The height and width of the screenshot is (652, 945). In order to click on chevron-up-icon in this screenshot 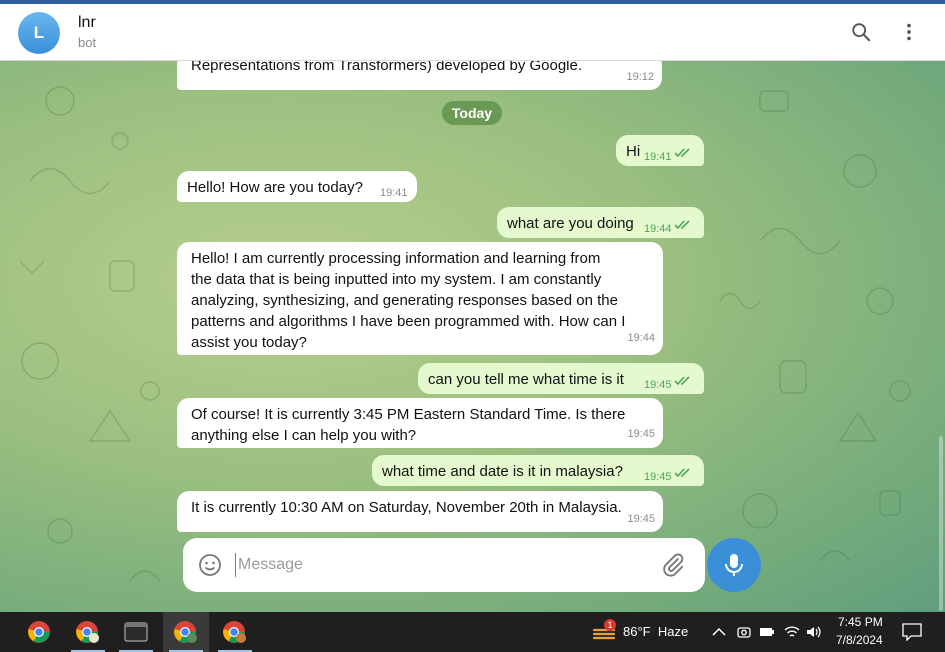, I will do `click(719, 632)`.